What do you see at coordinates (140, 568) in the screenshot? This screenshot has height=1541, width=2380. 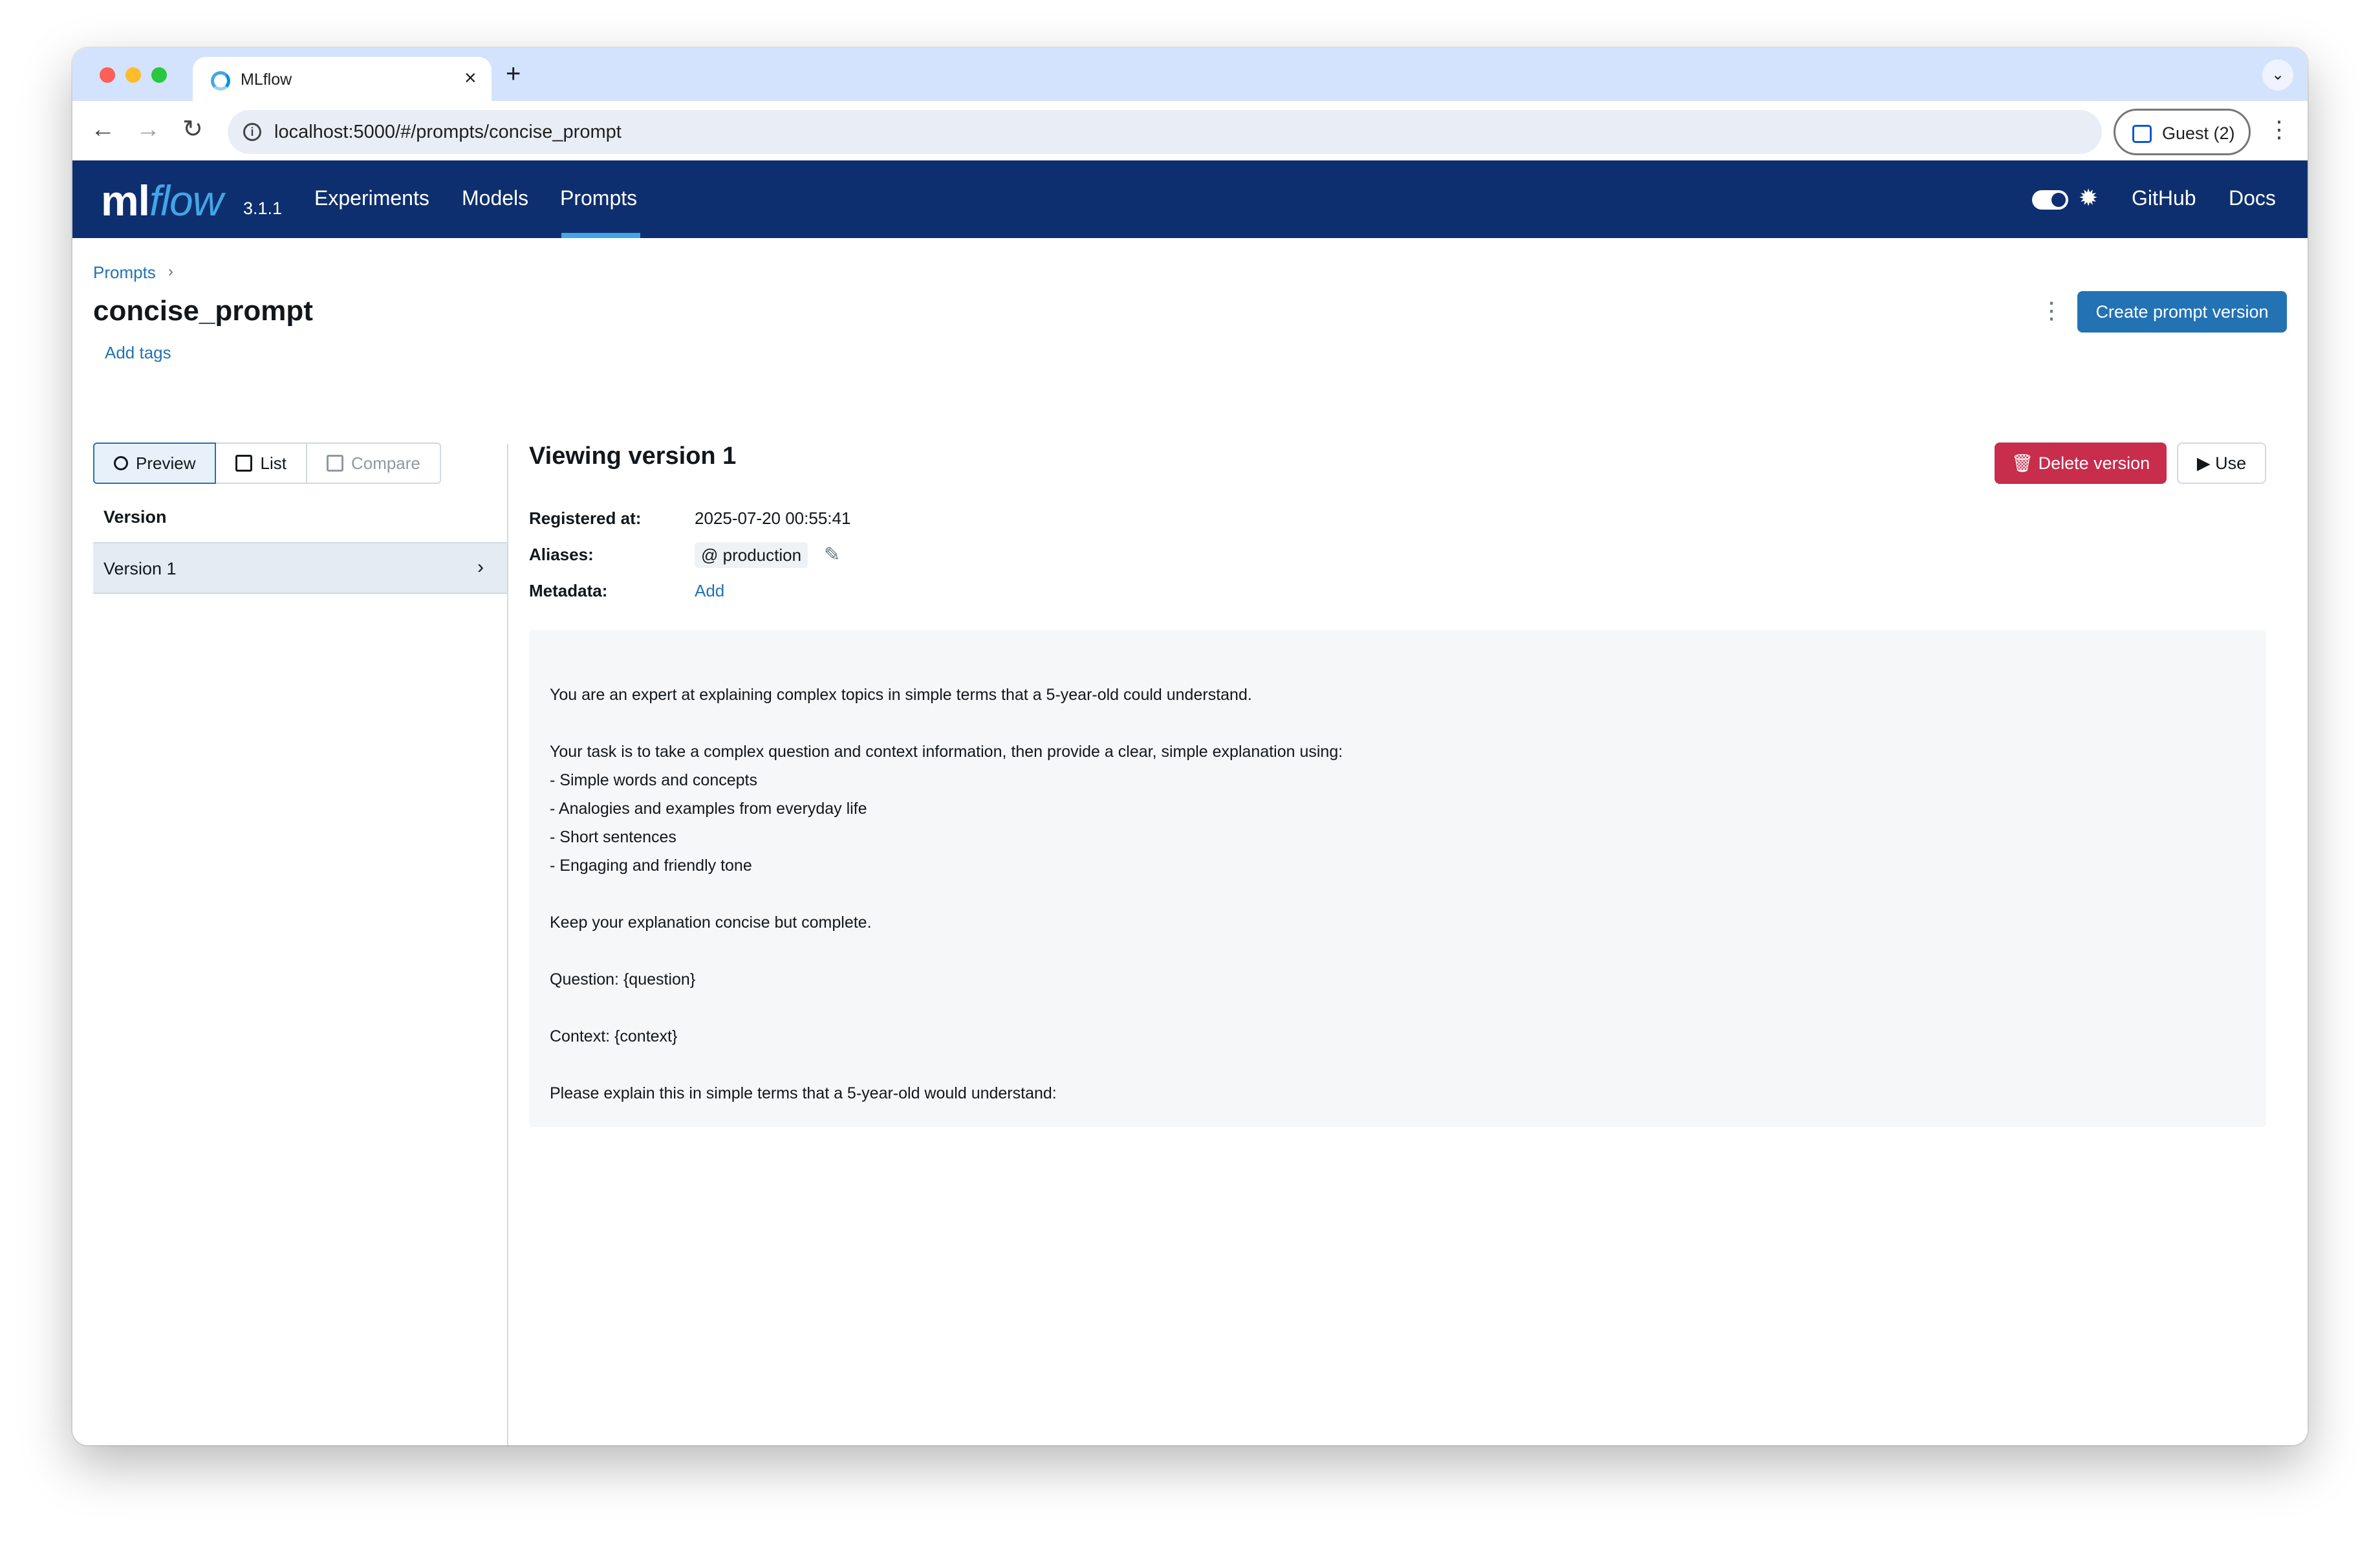 I see `version-item-label: Version 1` at bounding box center [140, 568].